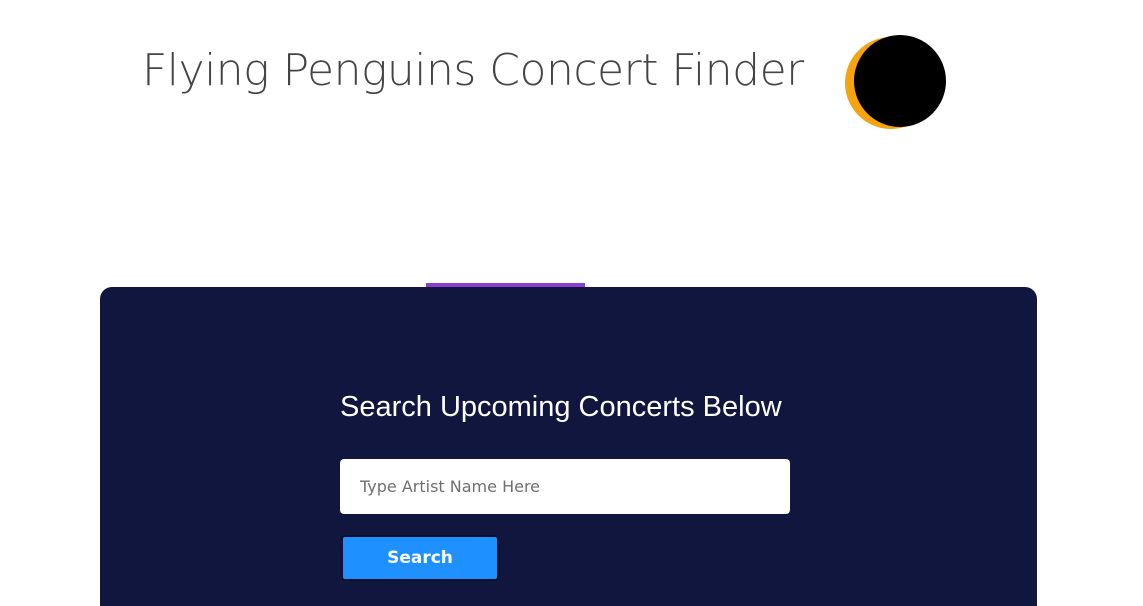 This screenshot has width=1143, height=606. Describe the element at coordinates (565, 486) in the screenshot. I see `artist-search-input` at that location.